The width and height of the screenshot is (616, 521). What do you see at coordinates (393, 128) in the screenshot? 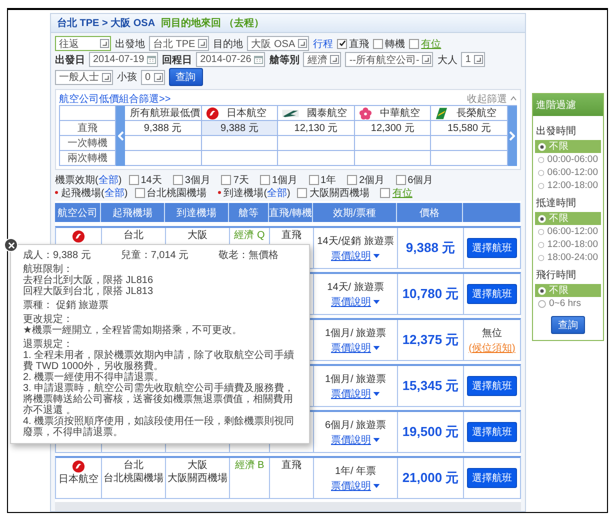
I see `fare-cell: 12,300 元` at bounding box center [393, 128].